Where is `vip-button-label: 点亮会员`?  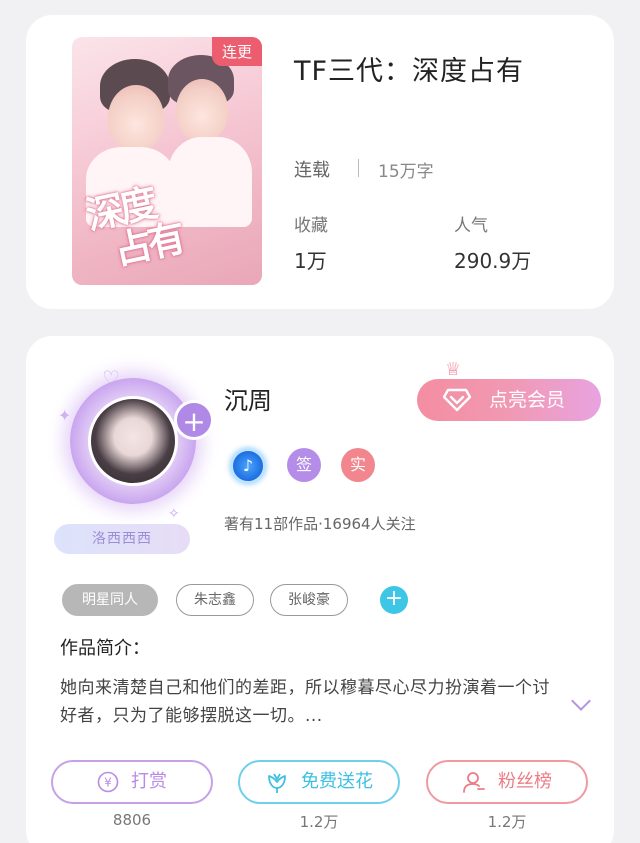
vip-button-label: 点亮会员 is located at coordinates (527, 400).